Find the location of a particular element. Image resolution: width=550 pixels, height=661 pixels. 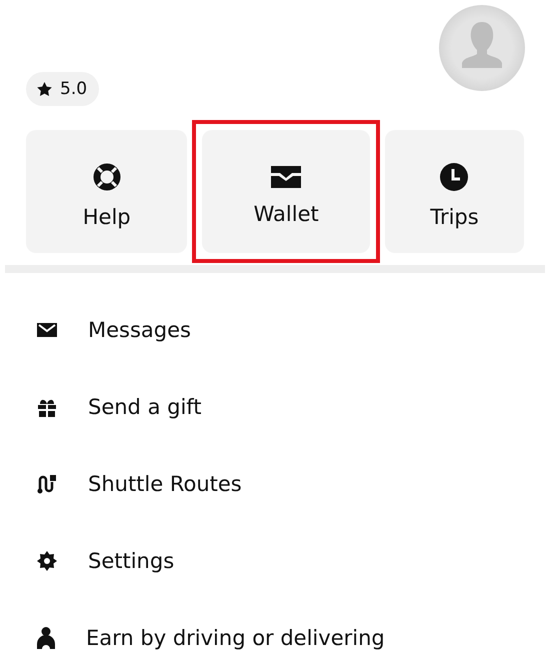

wallet-icon is located at coordinates (286, 177).